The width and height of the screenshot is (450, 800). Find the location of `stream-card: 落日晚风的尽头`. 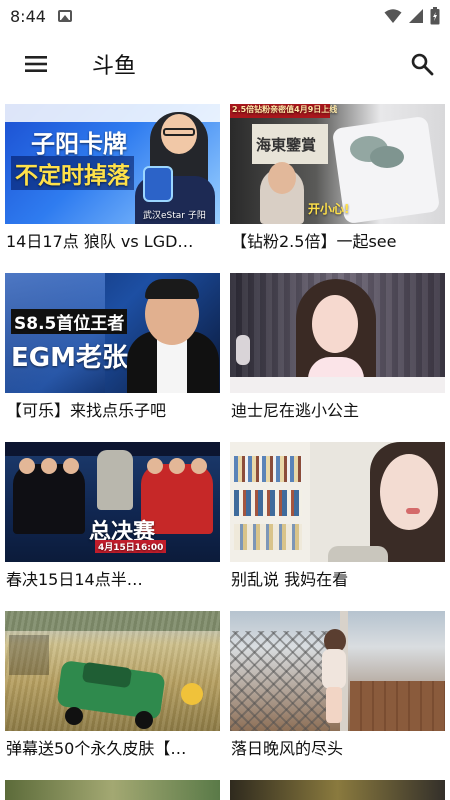

stream-card: 落日晚风的尽头 is located at coordinates (337, 689).